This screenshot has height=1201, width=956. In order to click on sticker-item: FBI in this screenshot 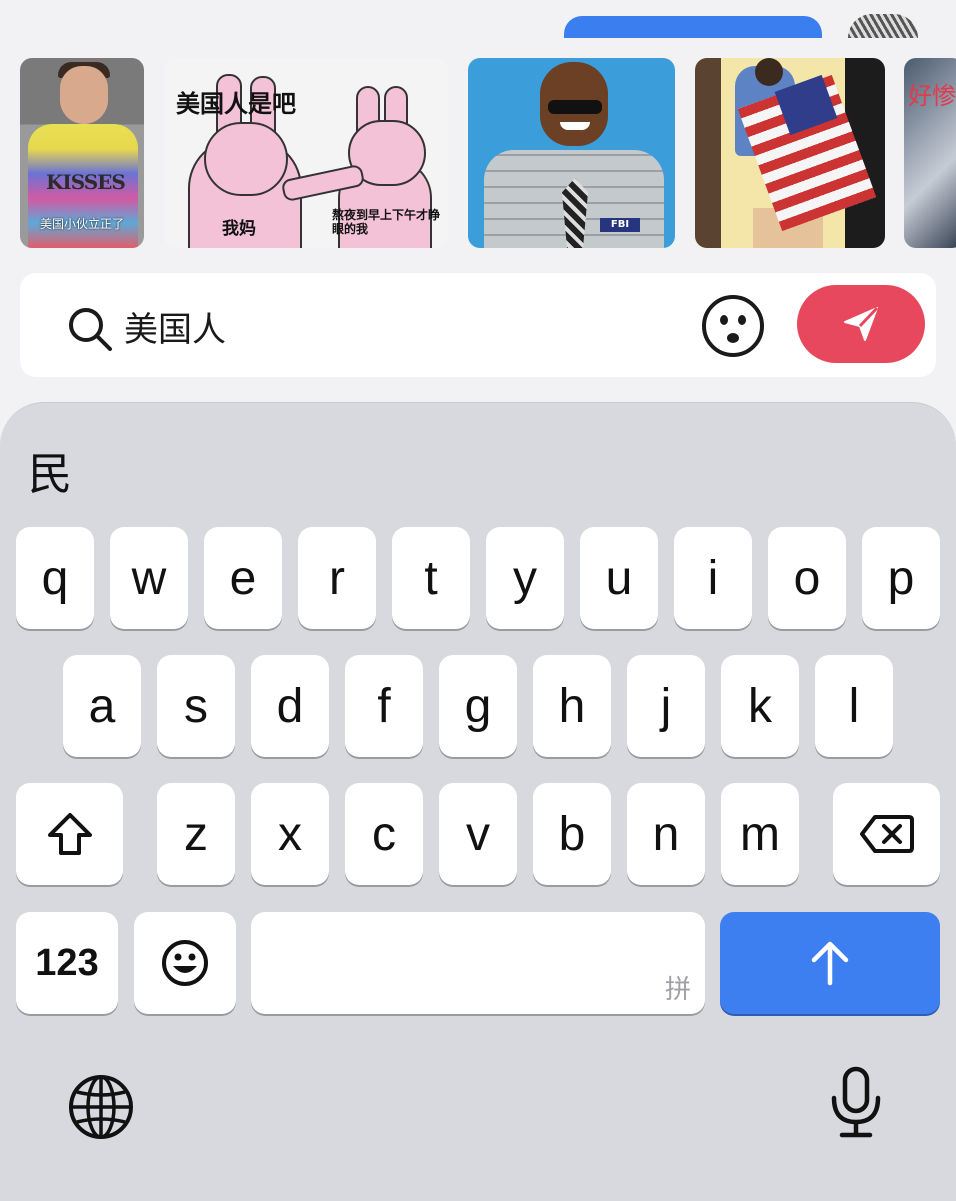, I will do `click(571, 153)`.